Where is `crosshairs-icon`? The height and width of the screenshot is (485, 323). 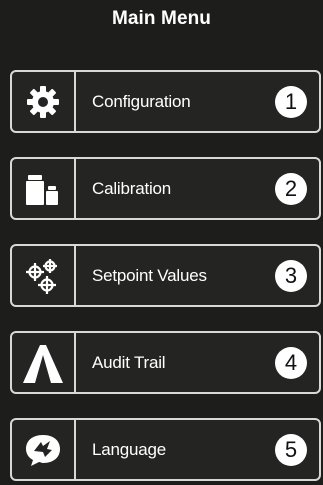 crosshairs-icon is located at coordinates (43, 276).